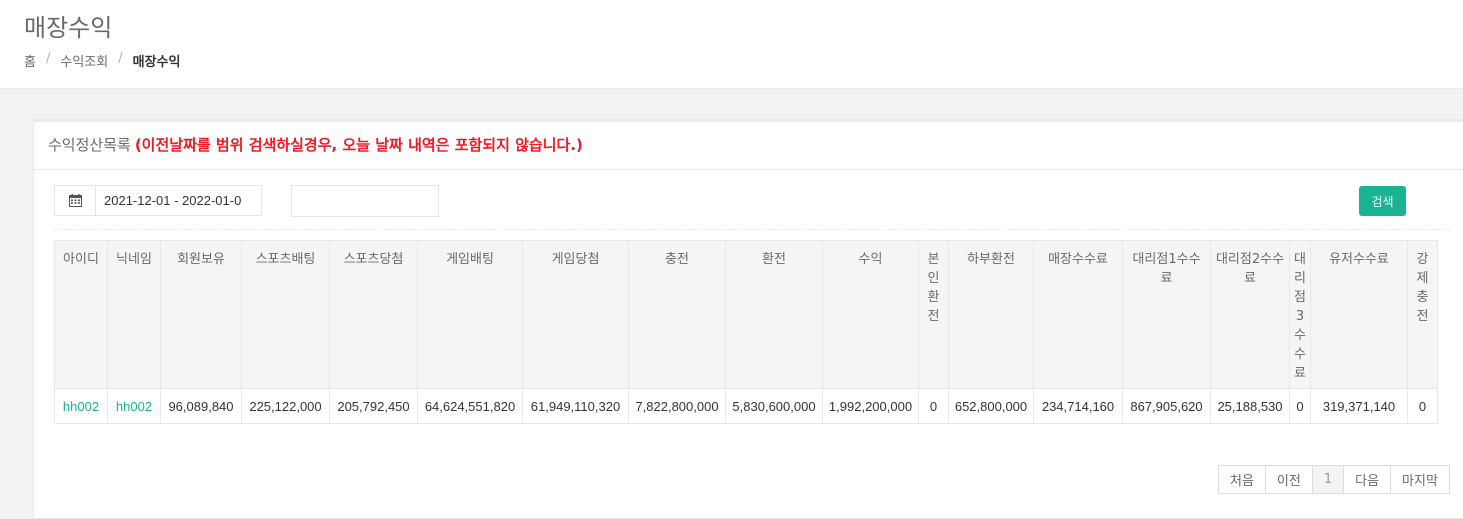 The width and height of the screenshot is (1463, 519). I want to click on search-button: 검색, so click(1382, 201).